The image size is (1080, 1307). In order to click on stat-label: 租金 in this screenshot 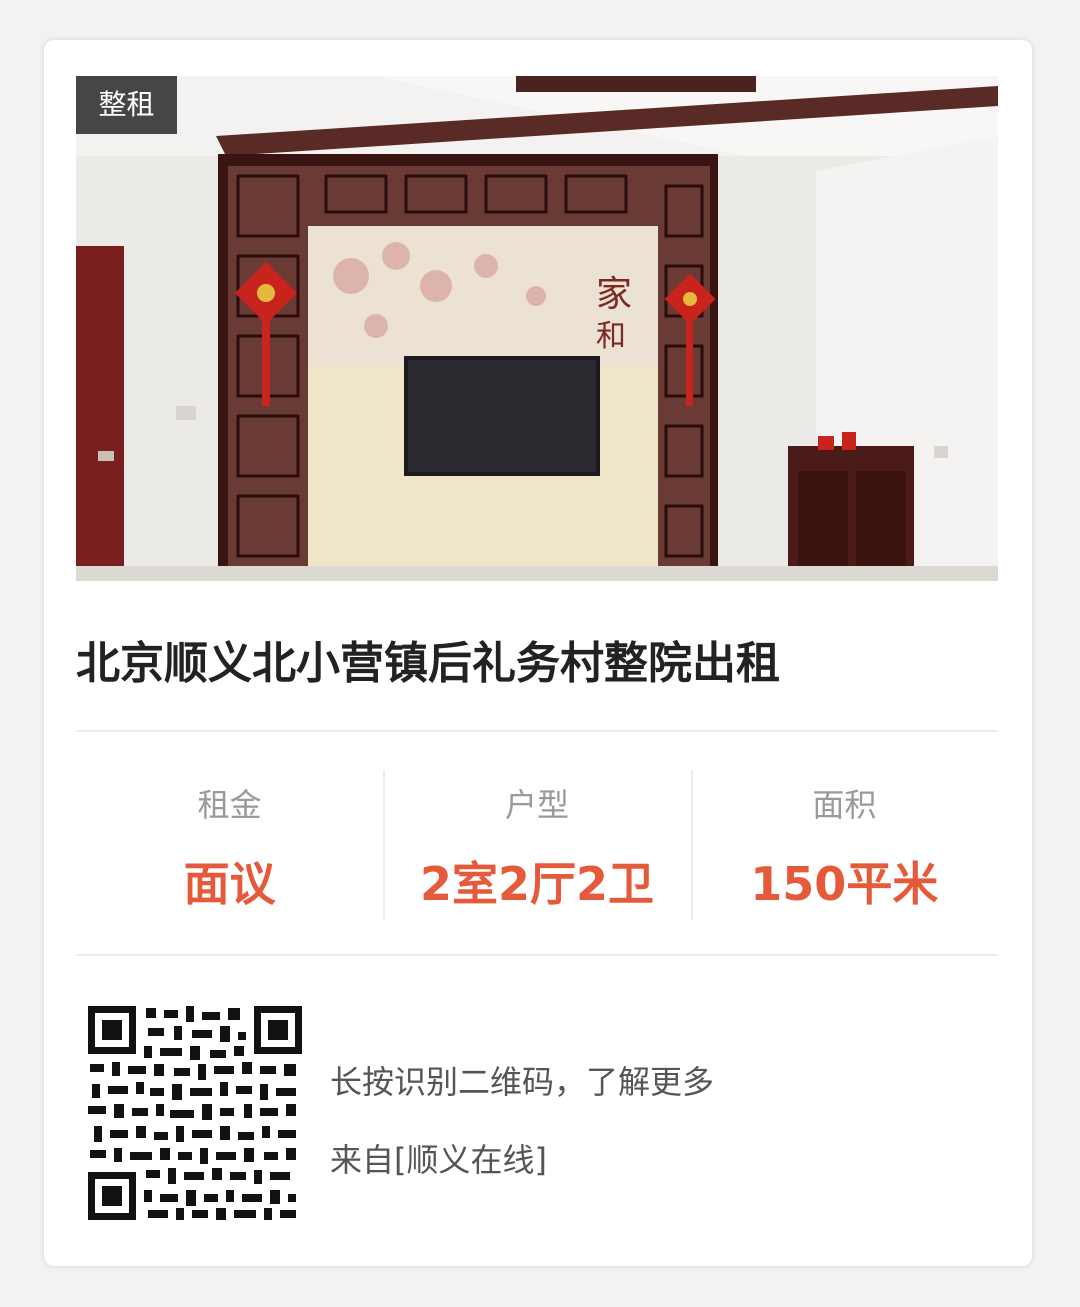, I will do `click(229, 805)`.